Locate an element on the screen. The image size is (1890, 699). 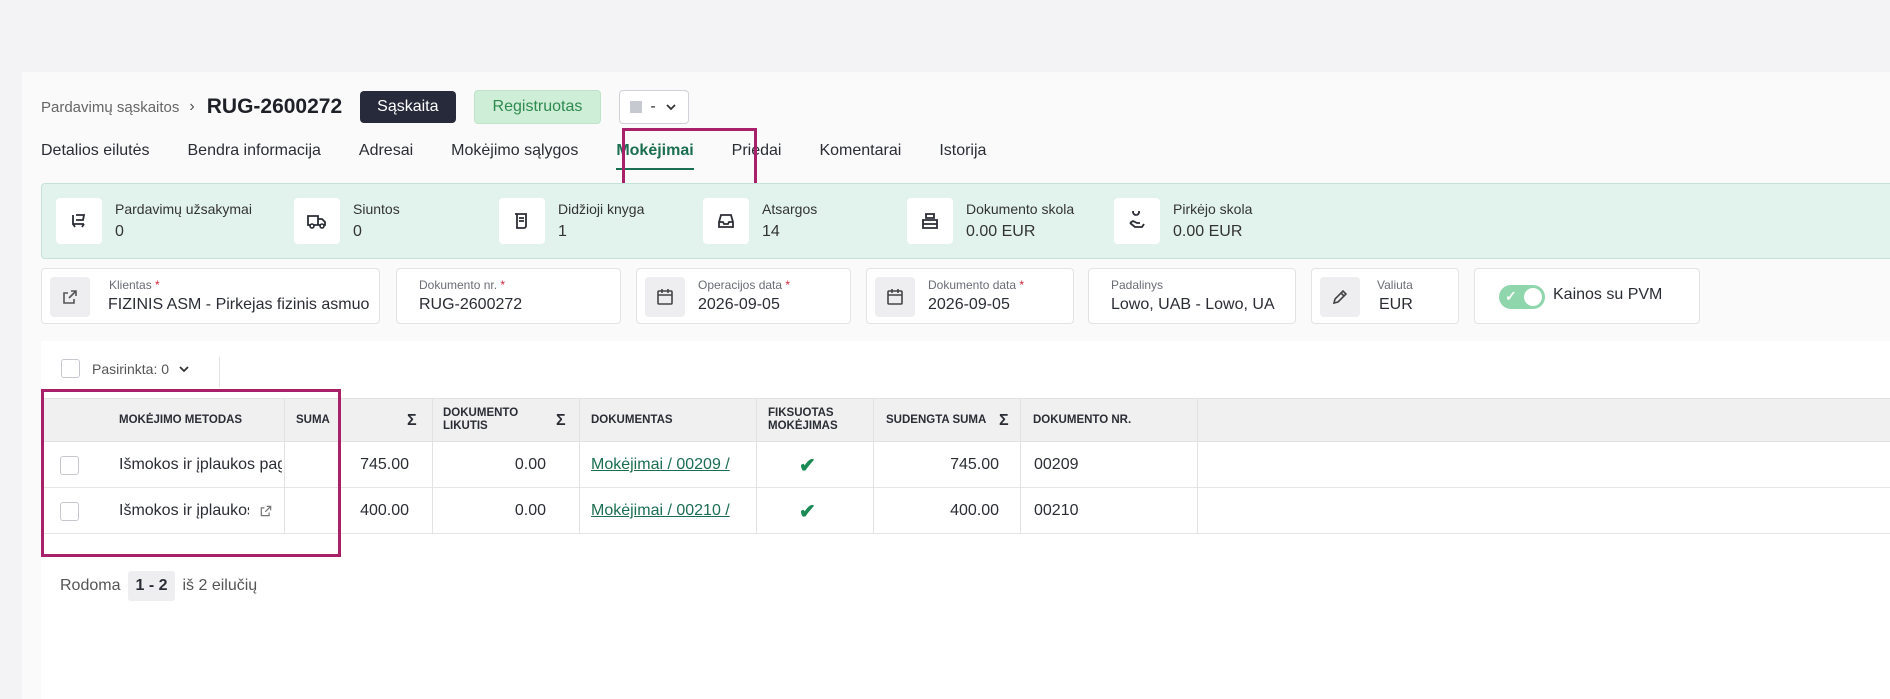
stat-label: Atsargos is located at coordinates (790, 209).